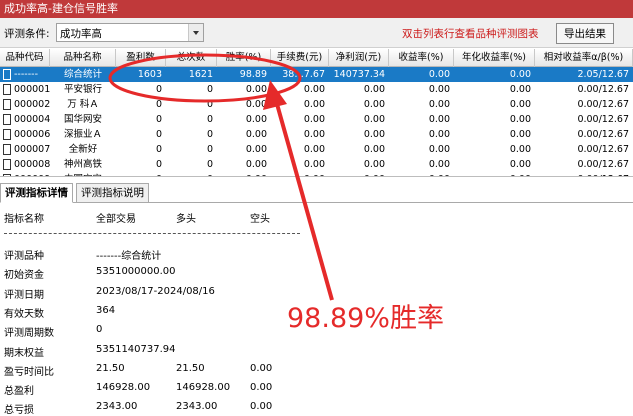 Image resolution: width=633 pixels, height=416 pixels. I want to click on annotation-arrow-line, so click(304, 202).